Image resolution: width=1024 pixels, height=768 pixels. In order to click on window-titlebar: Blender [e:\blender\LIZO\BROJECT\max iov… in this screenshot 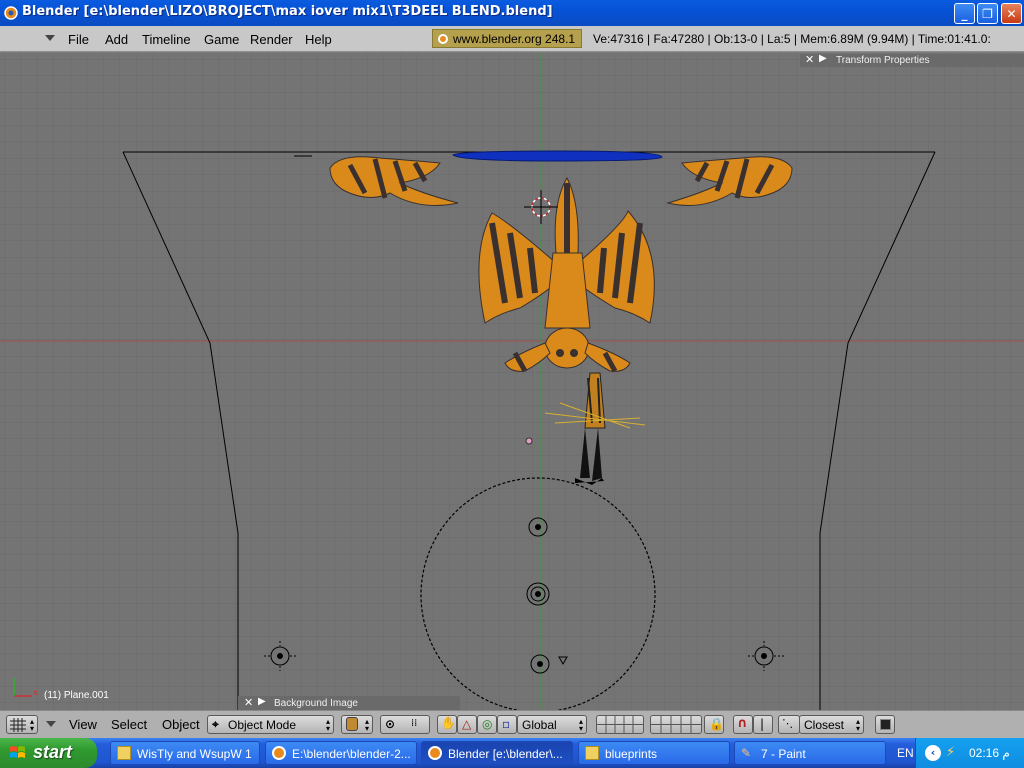, I will do `click(512, 13)`.